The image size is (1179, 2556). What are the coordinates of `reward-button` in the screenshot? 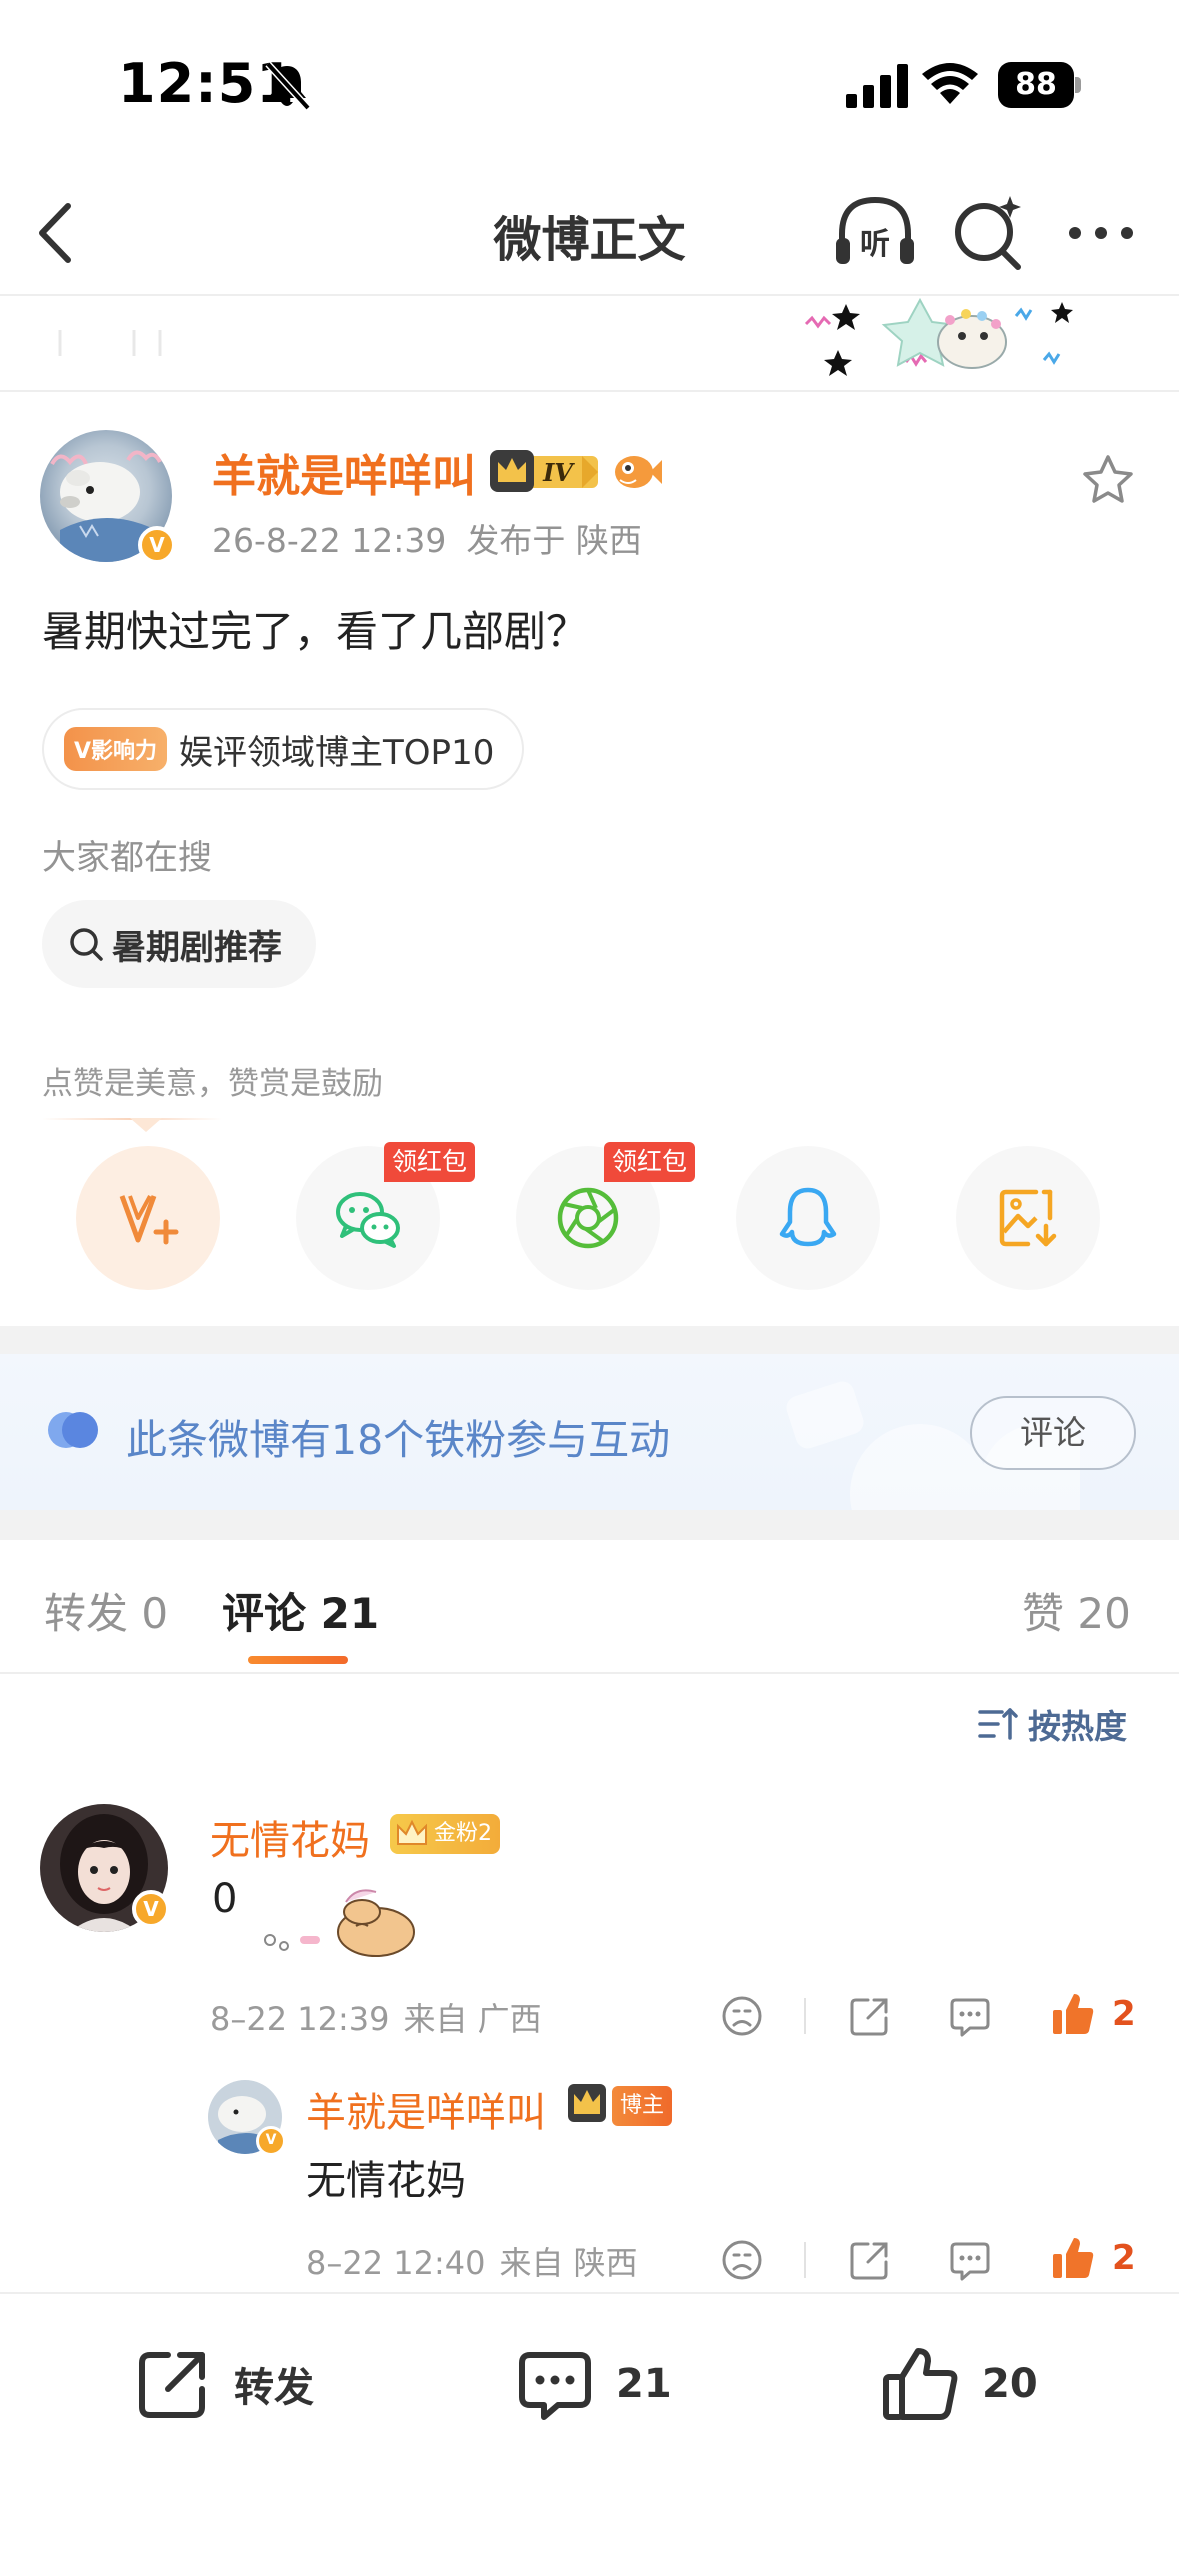 It's located at (148, 1218).